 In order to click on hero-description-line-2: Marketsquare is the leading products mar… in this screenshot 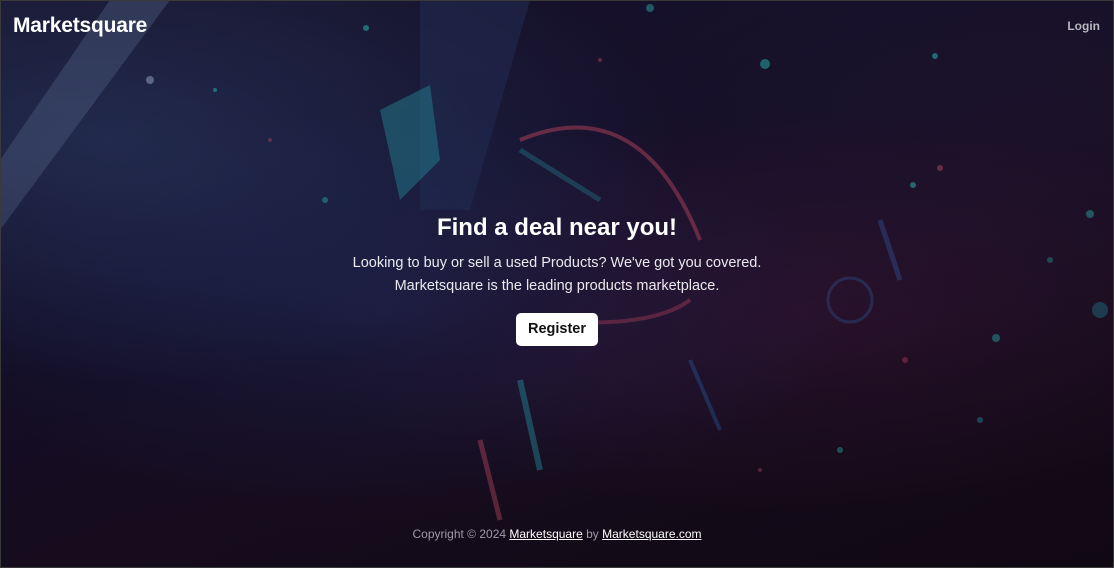, I will do `click(557, 286)`.